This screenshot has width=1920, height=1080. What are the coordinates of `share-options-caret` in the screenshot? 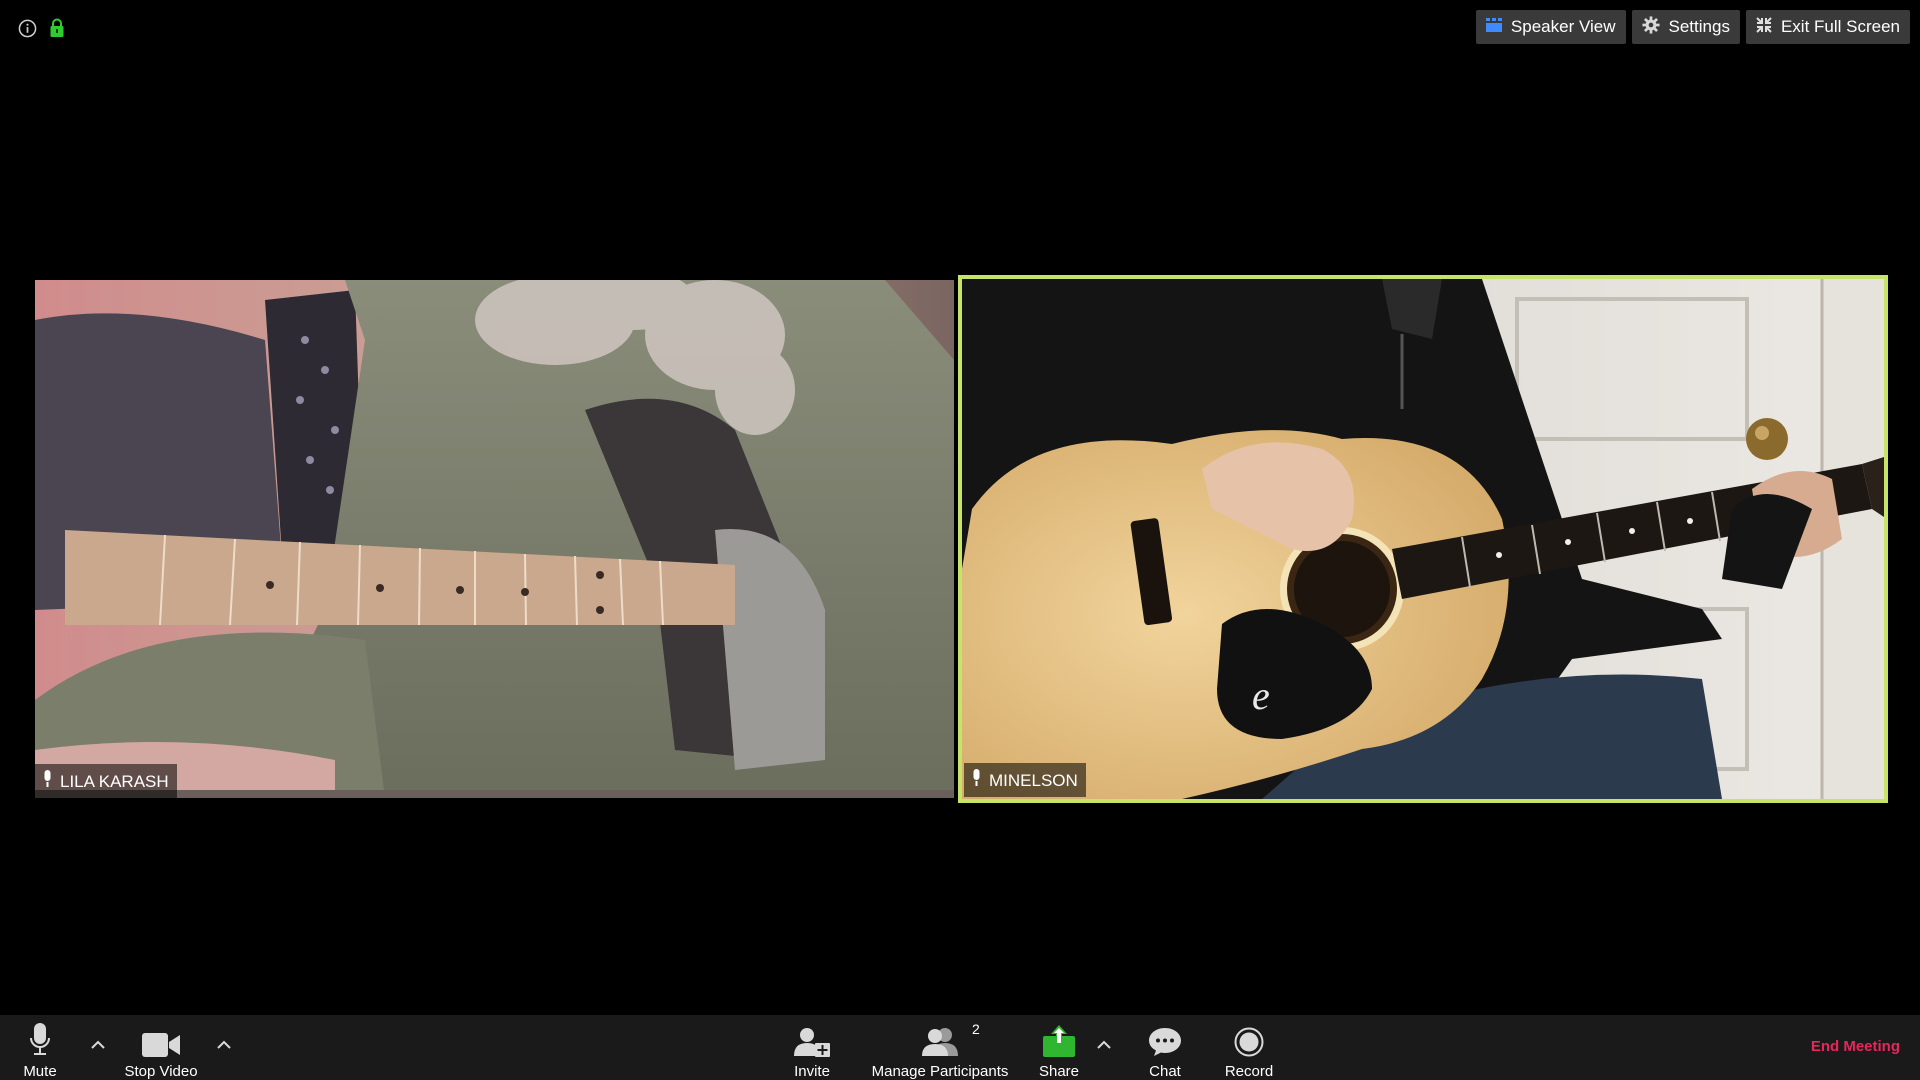 It's located at (1104, 1045).